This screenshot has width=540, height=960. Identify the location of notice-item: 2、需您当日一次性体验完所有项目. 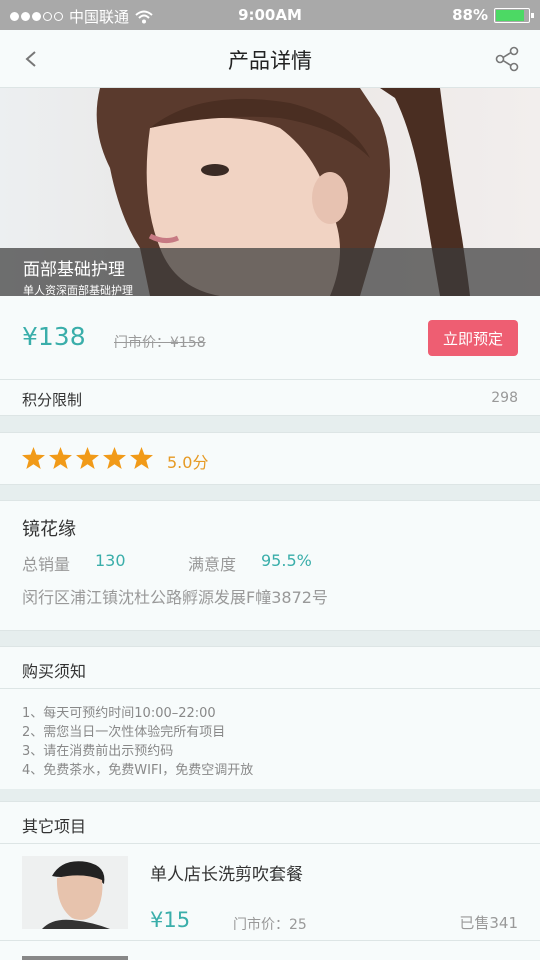
(124, 732).